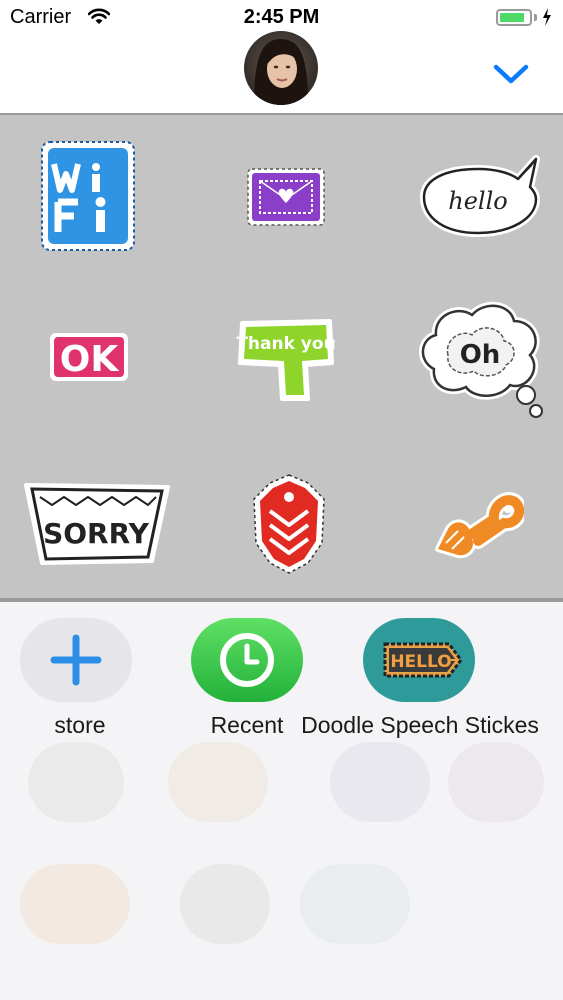  What do you see at coordinates (281, 17) in the screenshot?
I see `clock: 2:45 PM` at bounding box center [281, 17].